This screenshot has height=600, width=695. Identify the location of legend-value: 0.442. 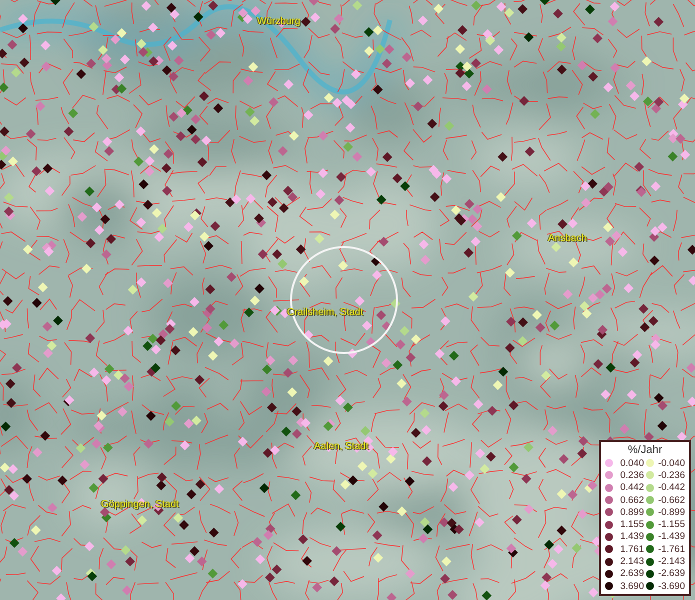
(631, 488).